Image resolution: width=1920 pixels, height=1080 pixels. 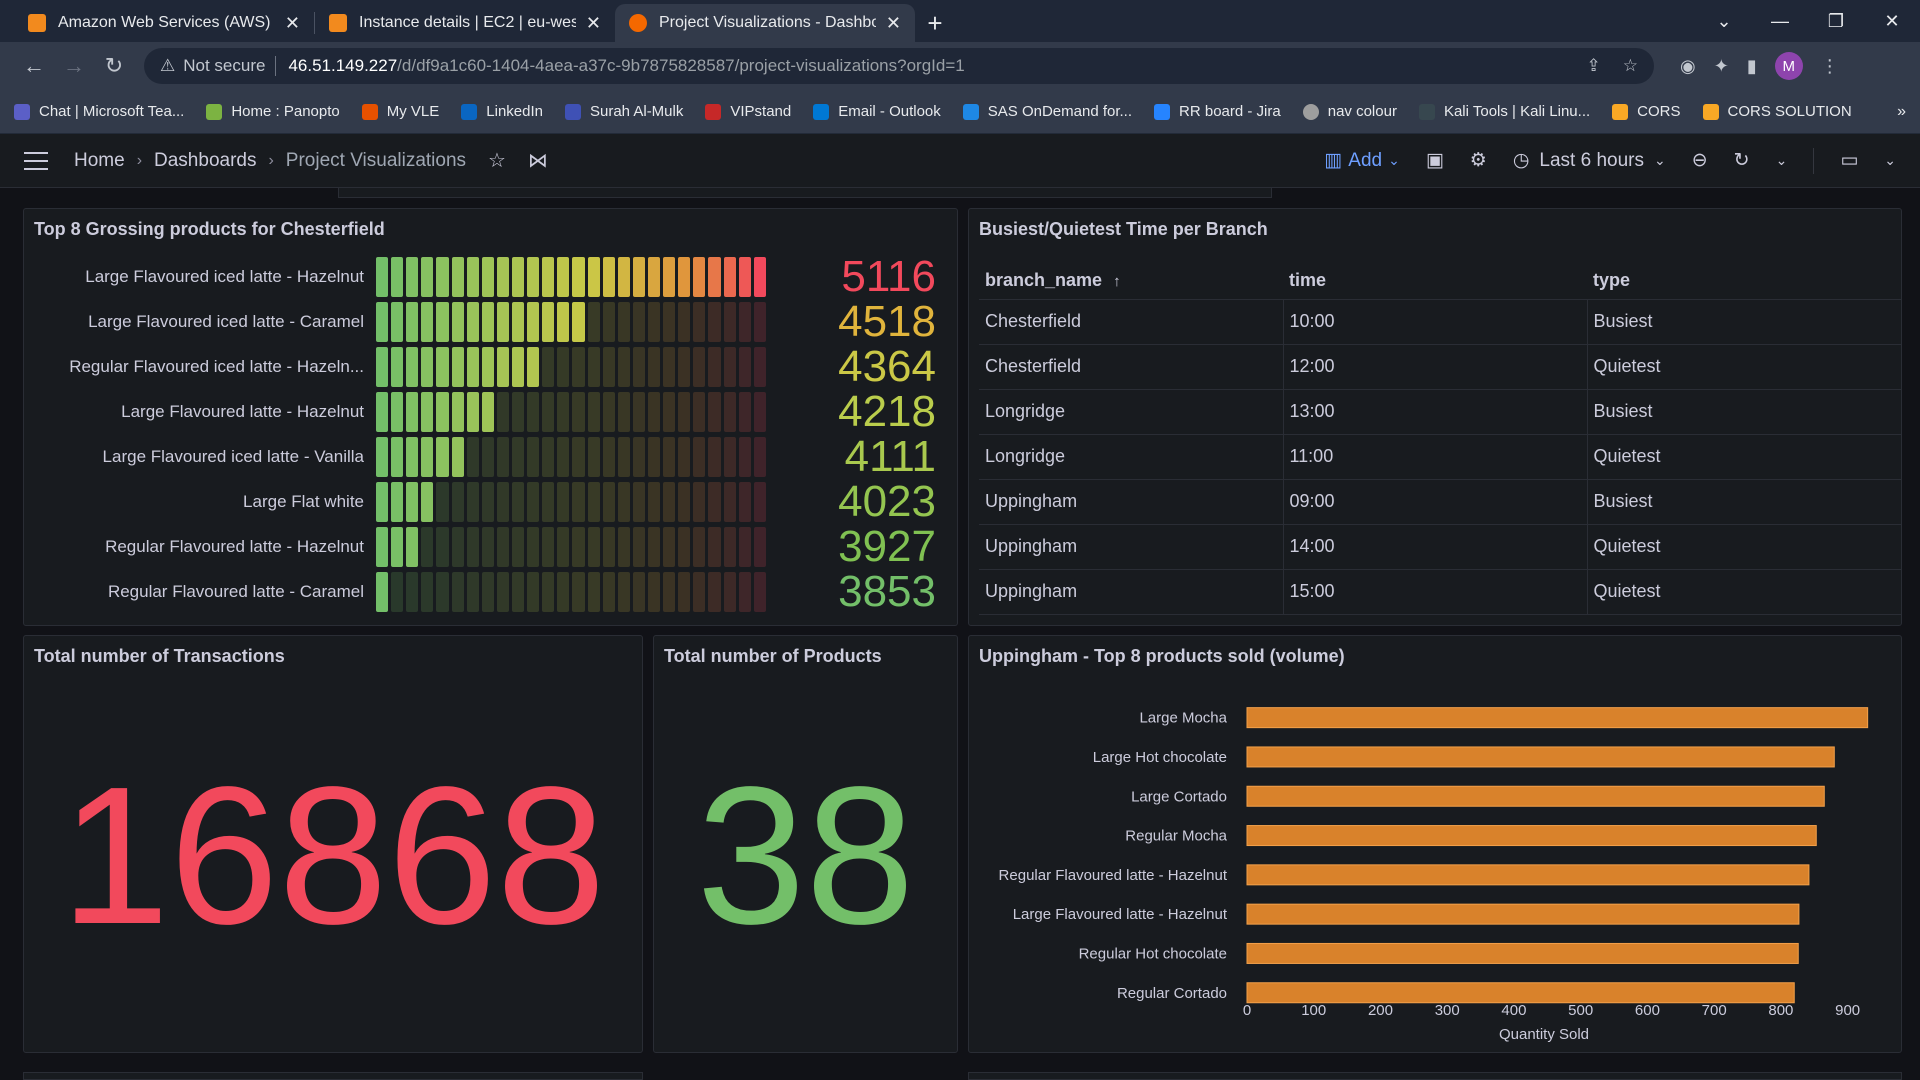 What do you see at coordinates (1742, 160) in the screenshot?
I see `refresh-icon: ↻` at bounding box center [1742, 160].